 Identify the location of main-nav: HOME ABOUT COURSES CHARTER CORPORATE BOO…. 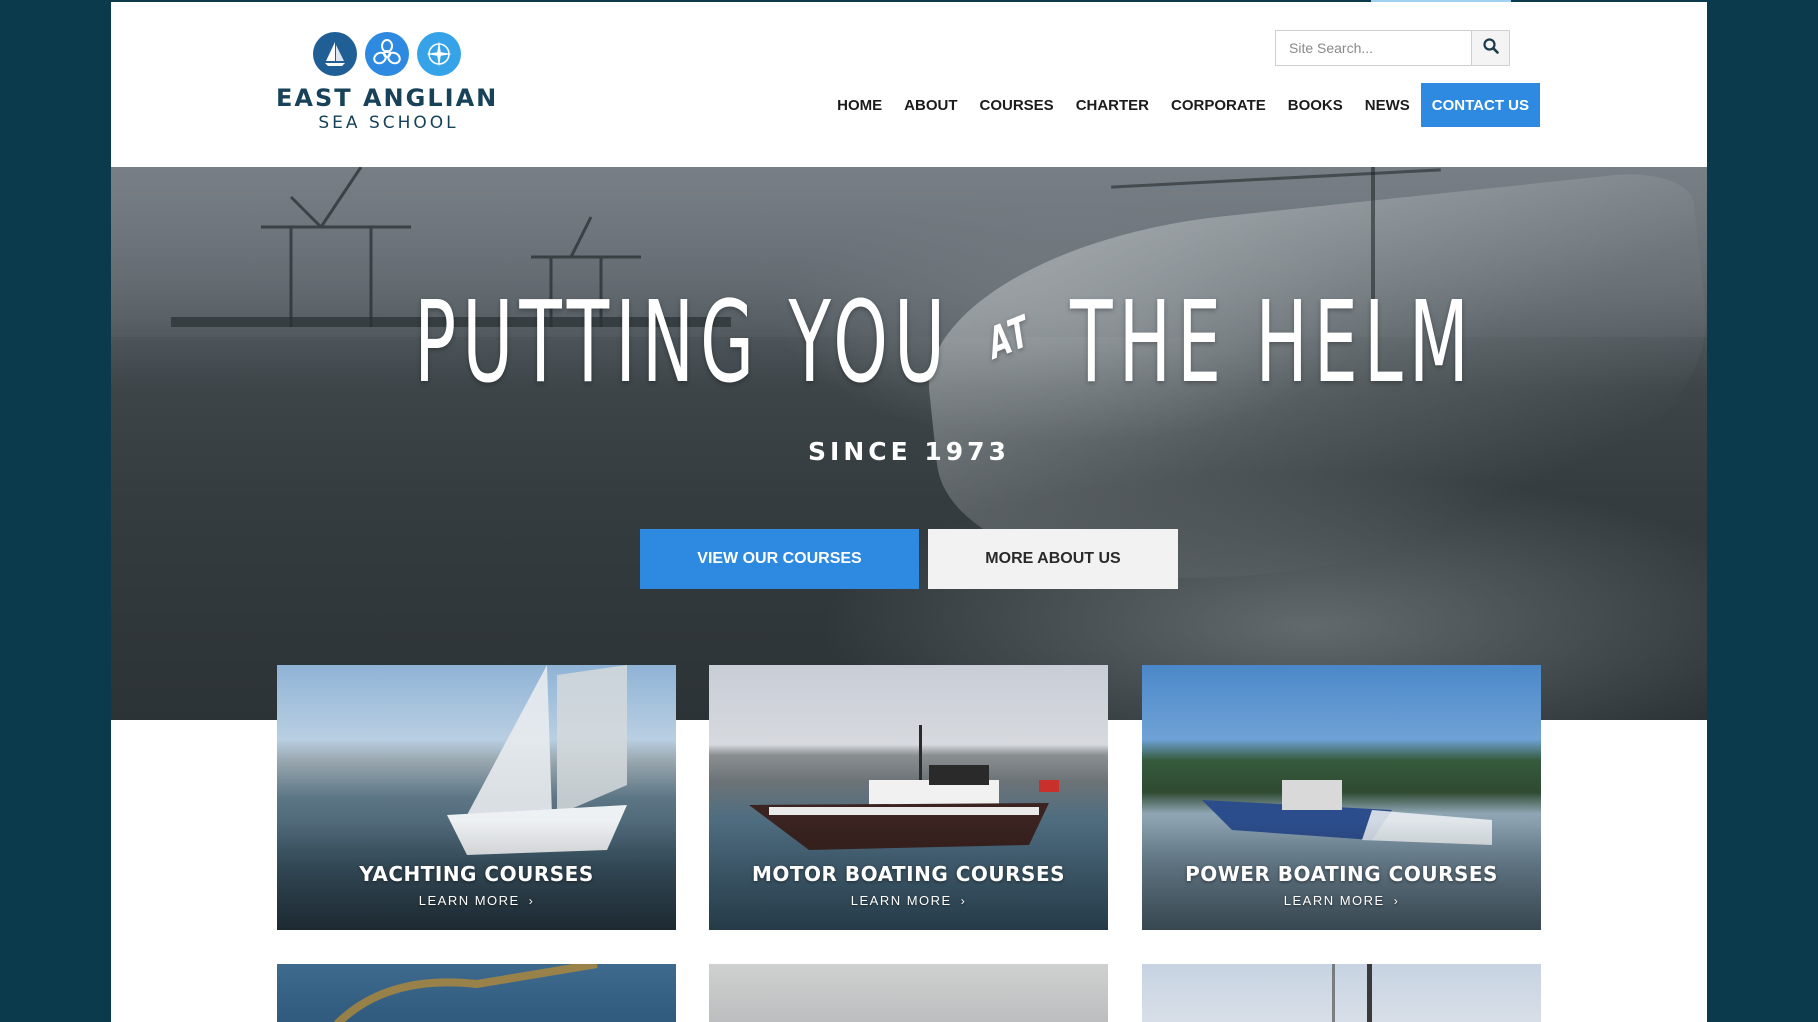
(1183, 105).